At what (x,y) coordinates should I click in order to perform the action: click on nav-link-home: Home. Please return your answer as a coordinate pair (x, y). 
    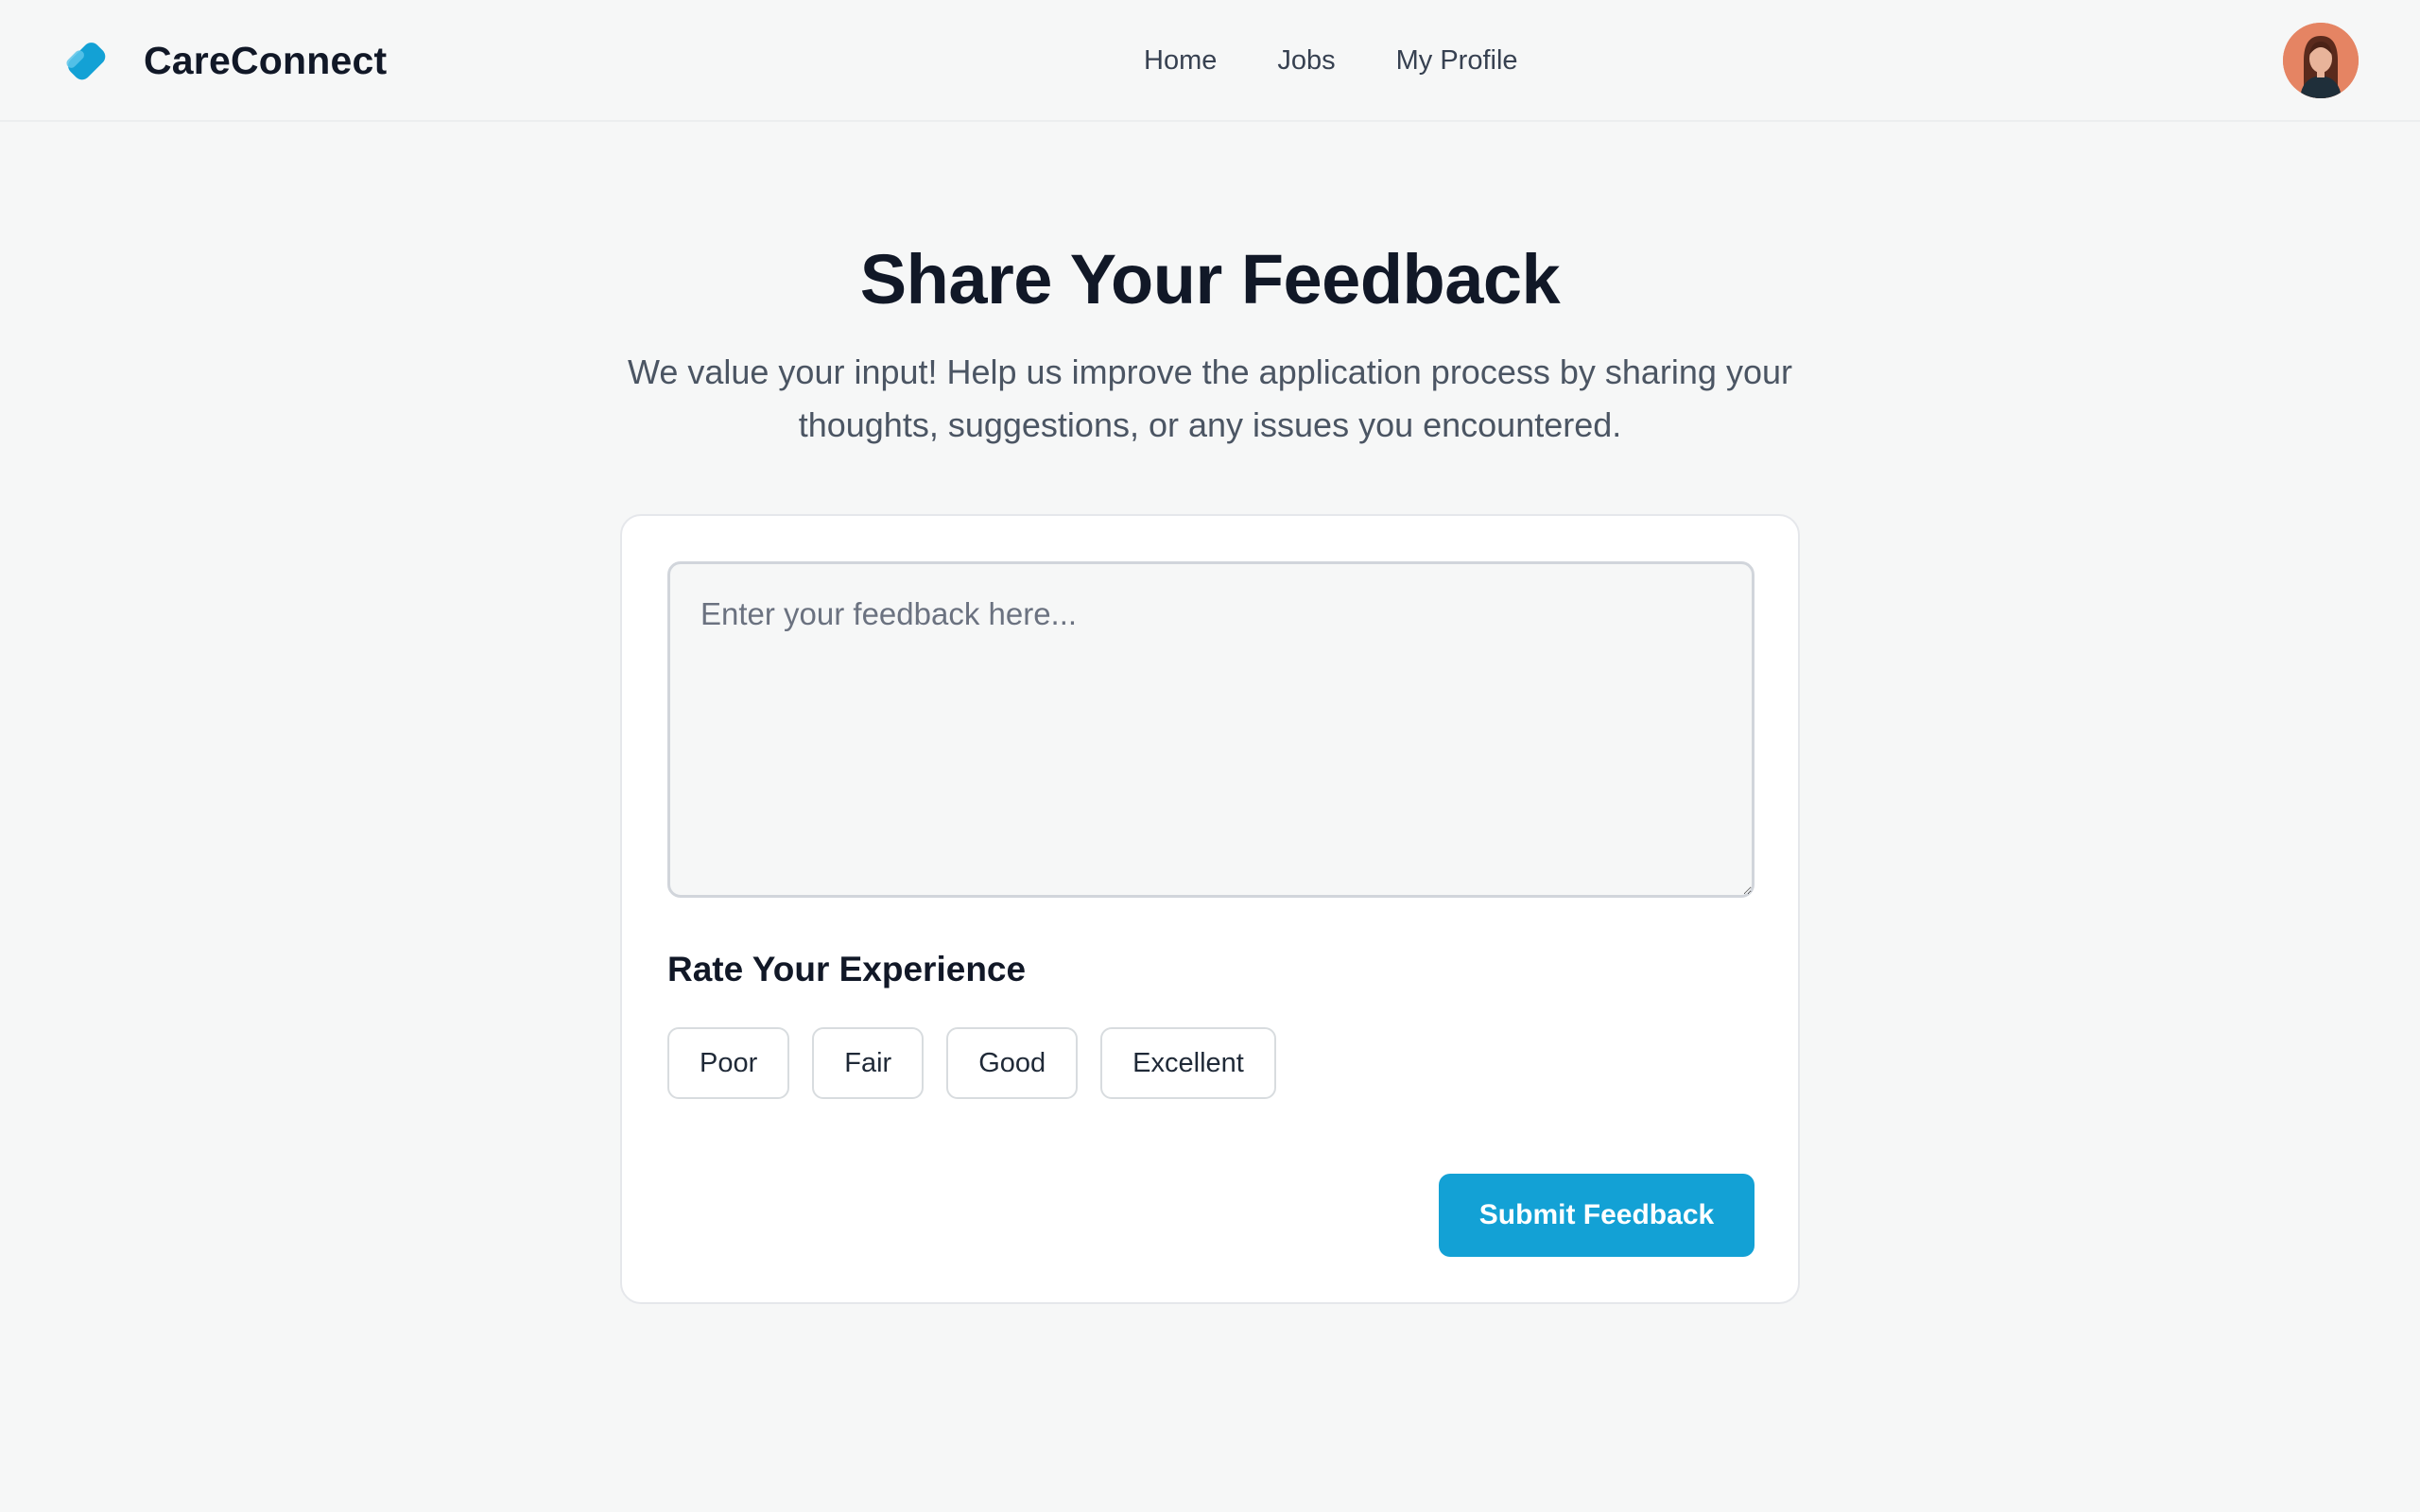
    Looking at the image, I should click on (1181, 60).